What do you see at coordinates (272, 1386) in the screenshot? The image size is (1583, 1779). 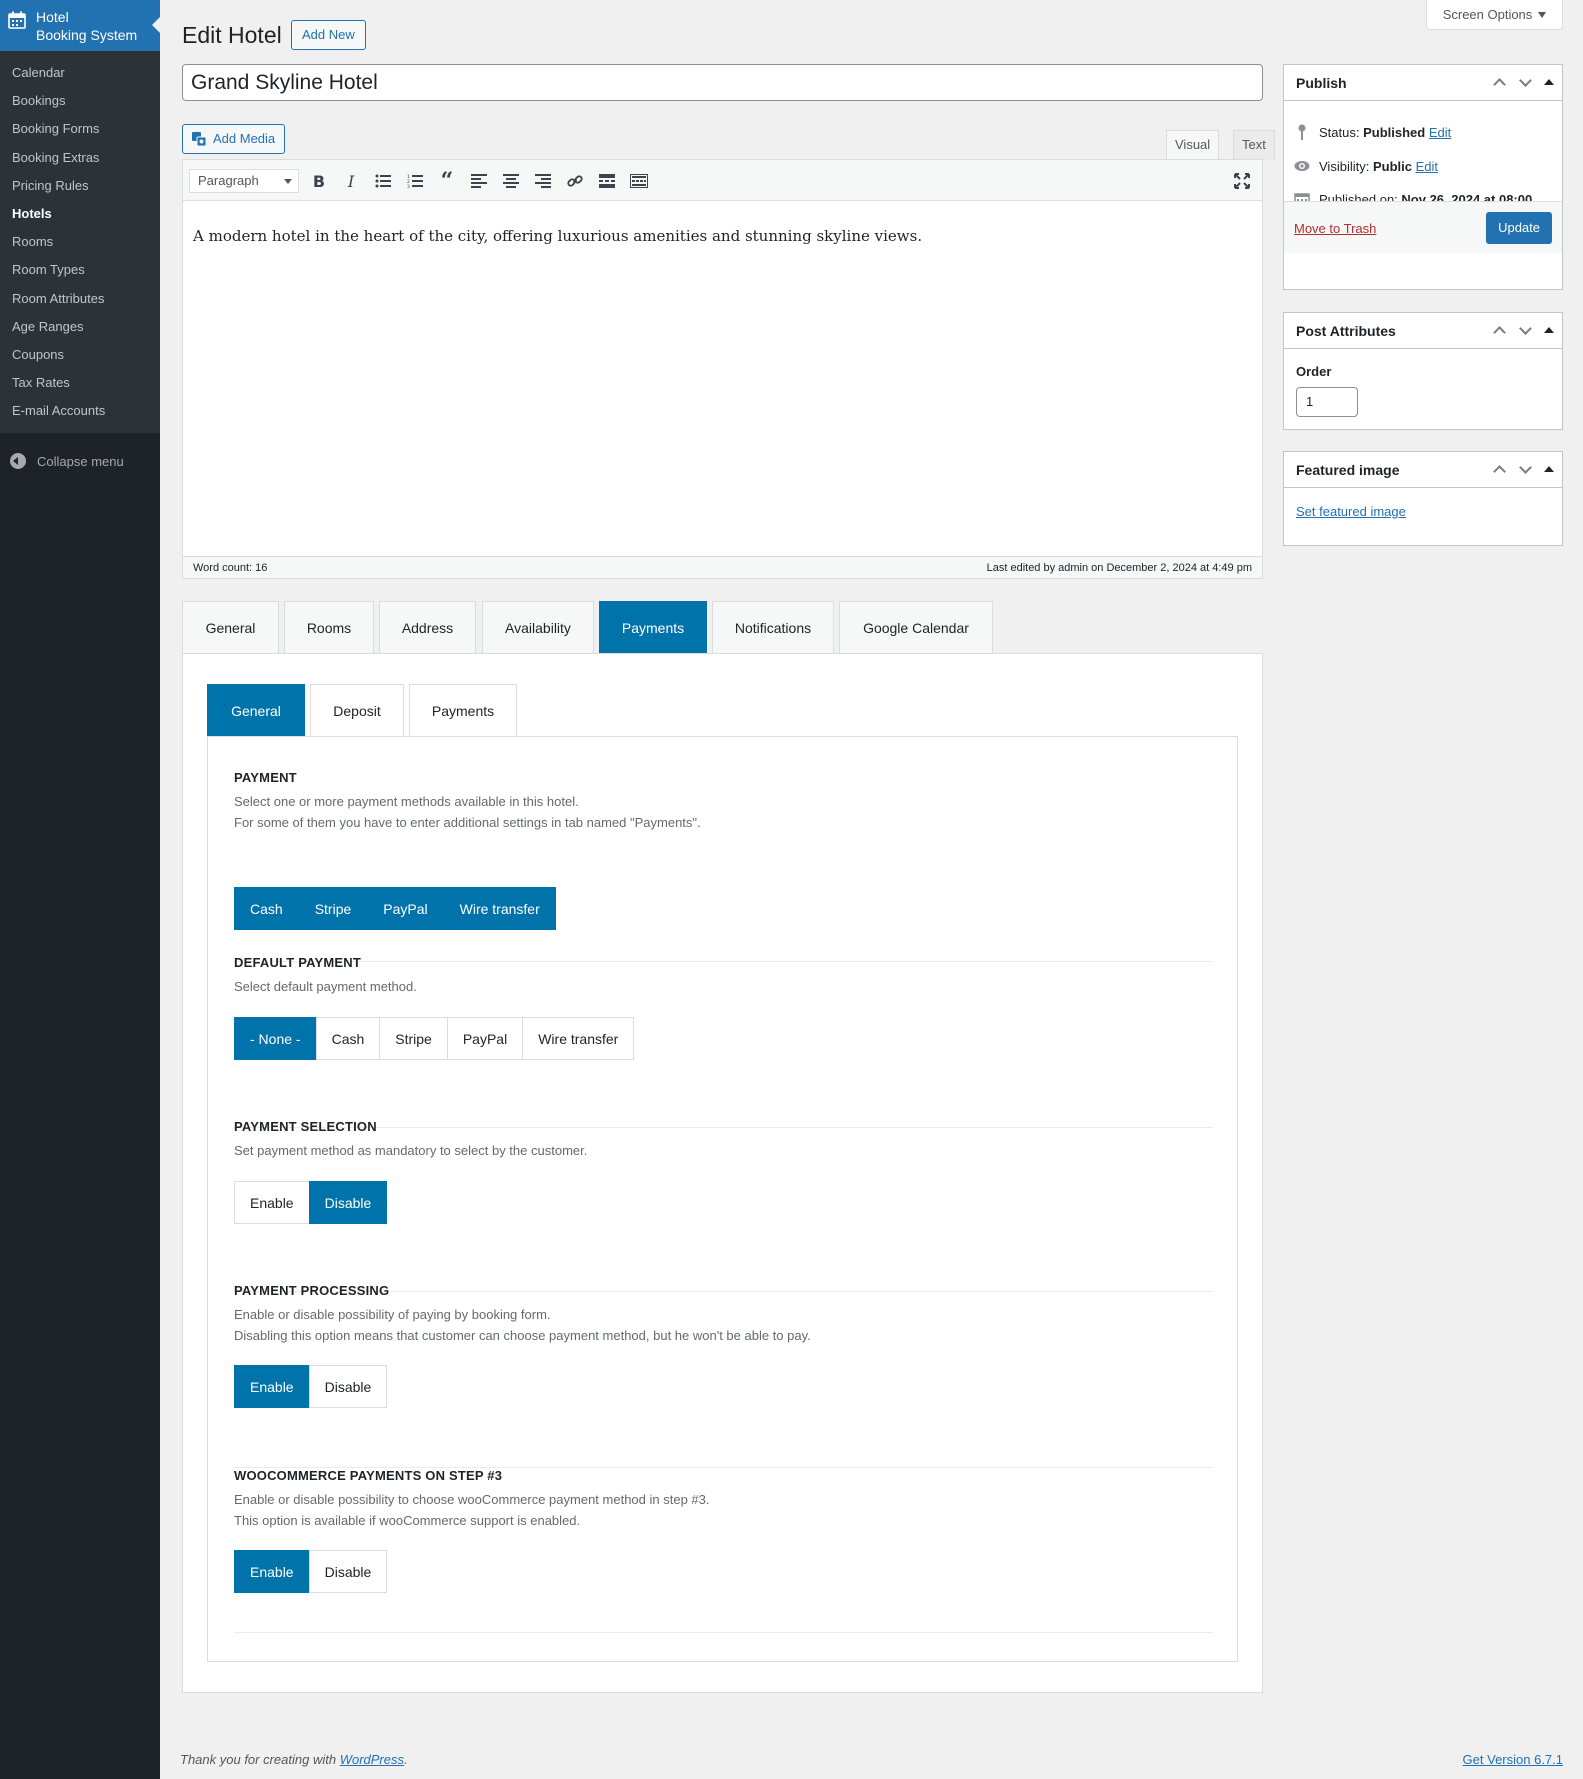 I see `processing-option-enable: Enable` at bounding box center [272, 1386].